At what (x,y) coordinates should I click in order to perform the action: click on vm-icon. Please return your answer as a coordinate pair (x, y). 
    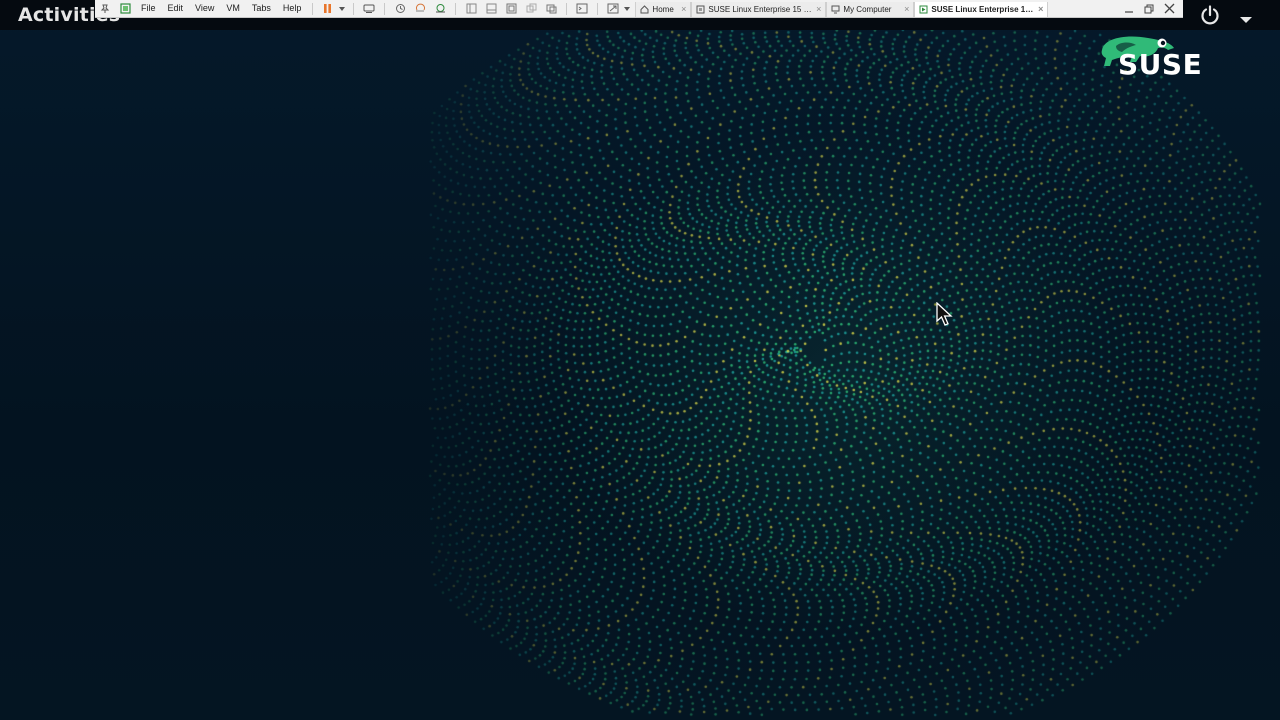
    Looking at the image, I should click on (700, 9).